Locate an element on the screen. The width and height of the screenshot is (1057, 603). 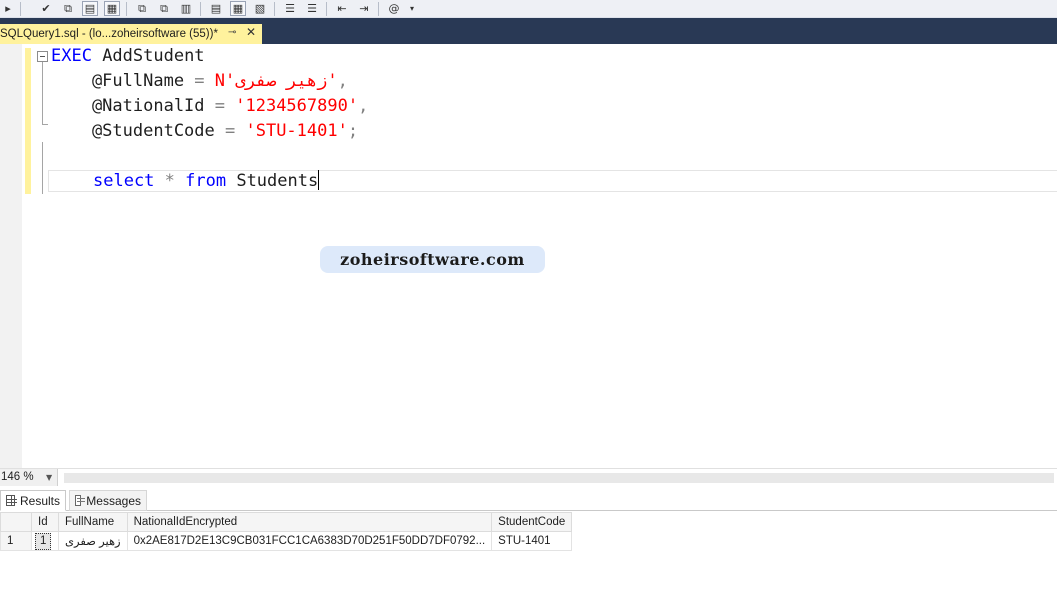
procedure-name: AddStudent is located at coordinates (148, 56).